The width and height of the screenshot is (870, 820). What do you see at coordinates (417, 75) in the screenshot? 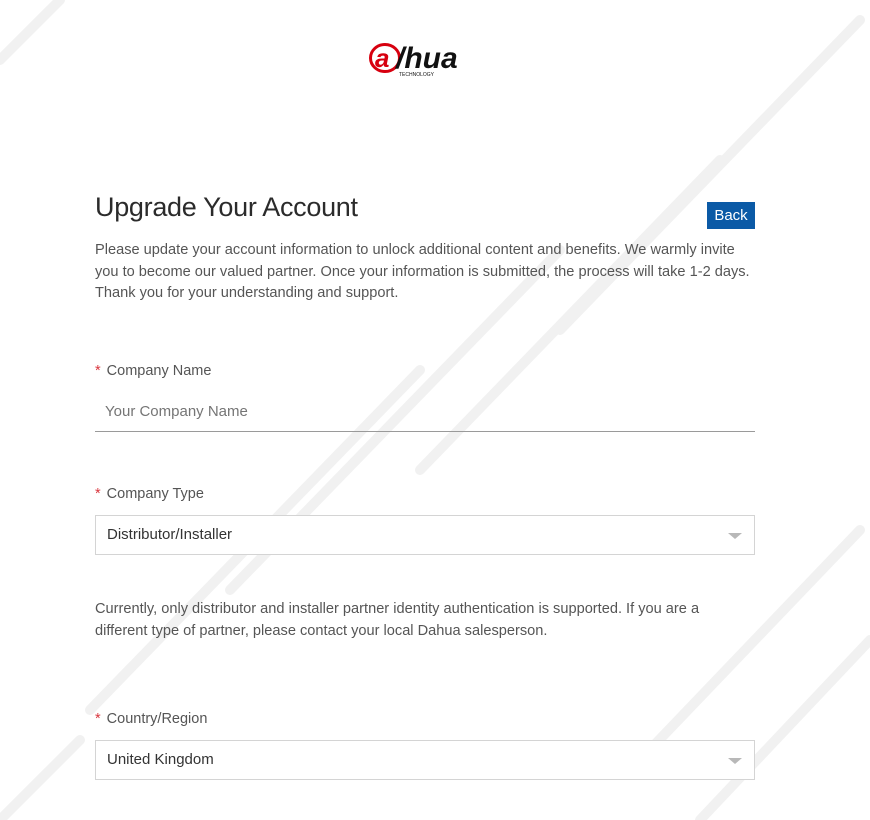
I see `svg-text: TECHNOLOGY` at bounding box center [417, 75].